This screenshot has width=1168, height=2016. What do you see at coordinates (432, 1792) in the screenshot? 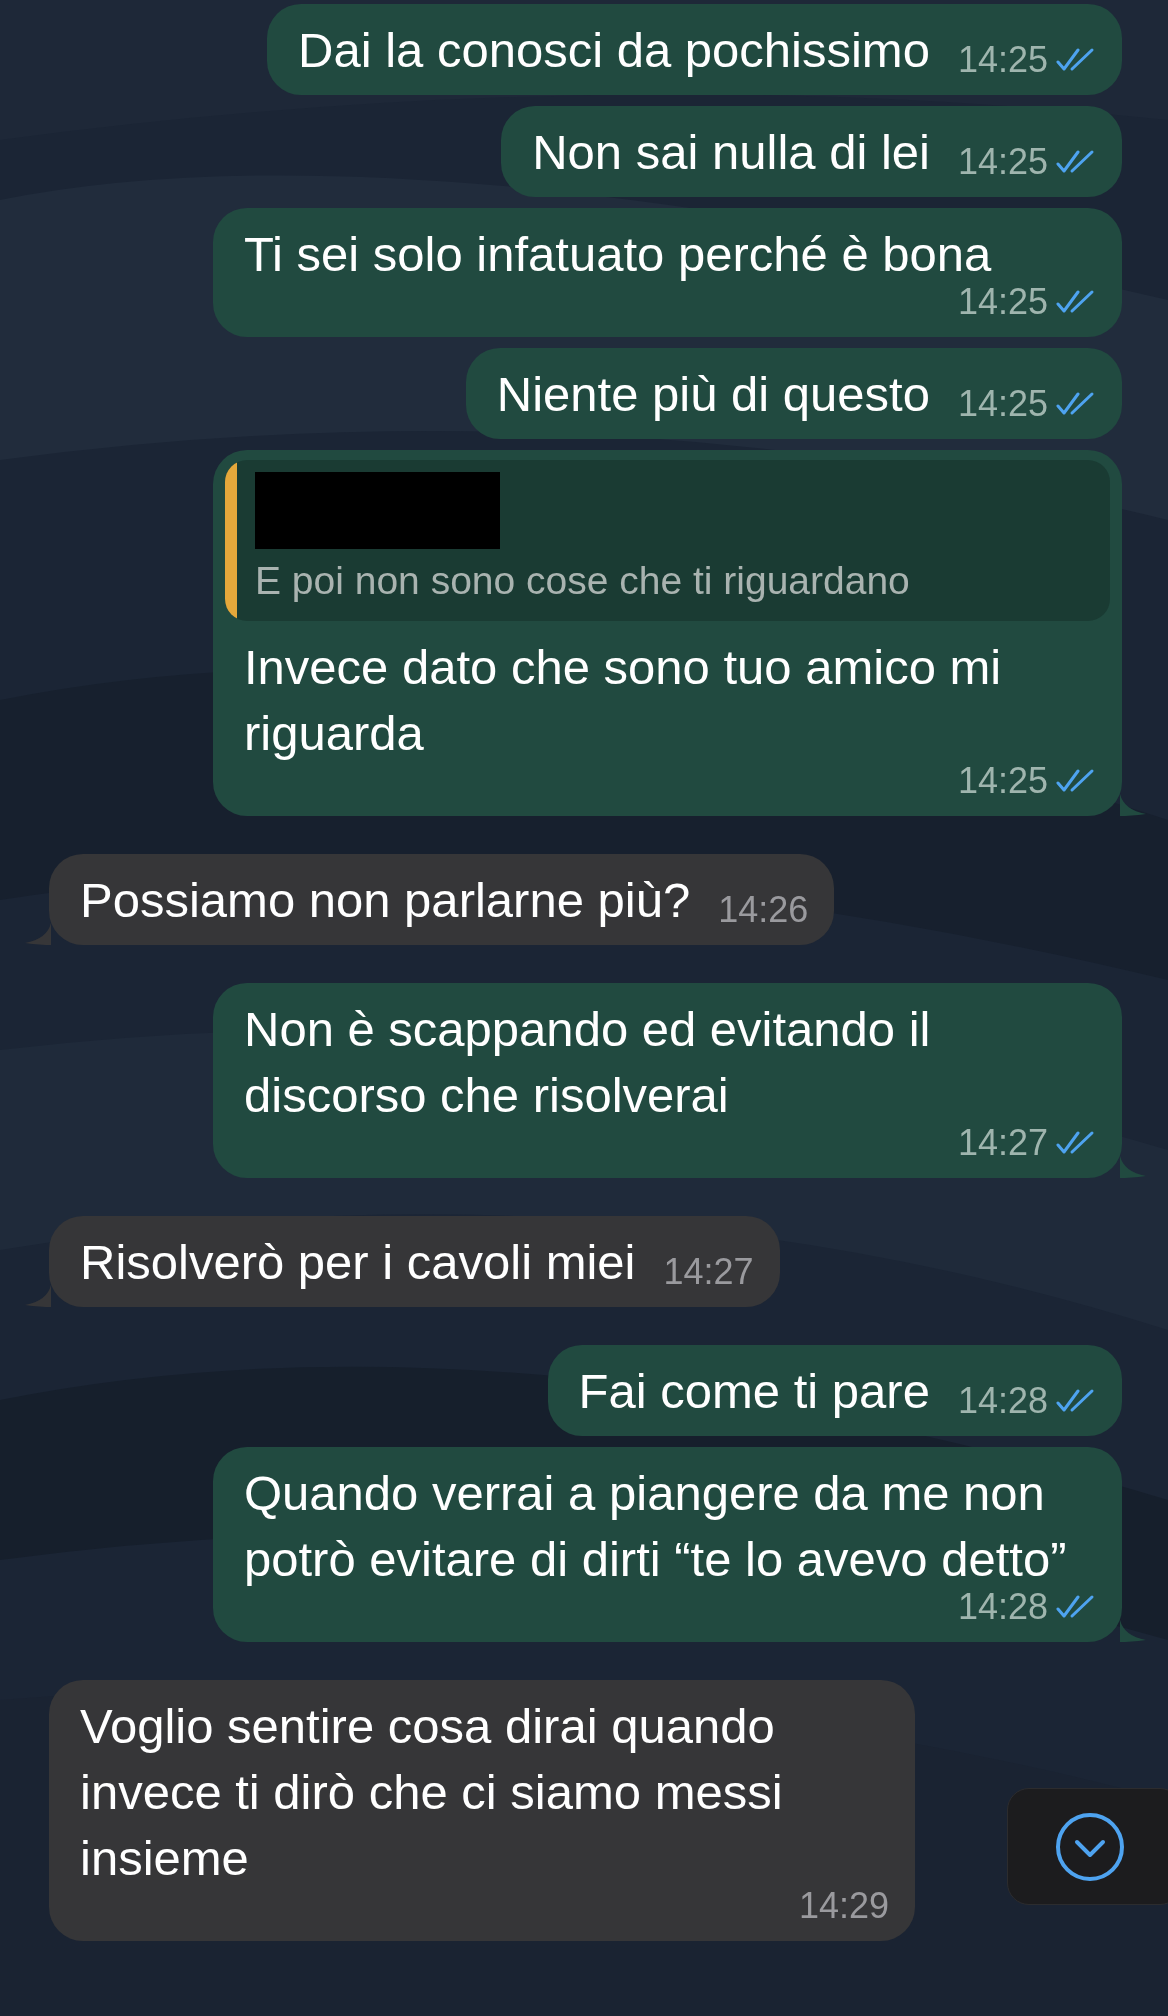
I see `message-text: Voglio sentire cosa dirai quando invece ti dirò che ci siamo messi insieme` at bounding box center [432, 1792].